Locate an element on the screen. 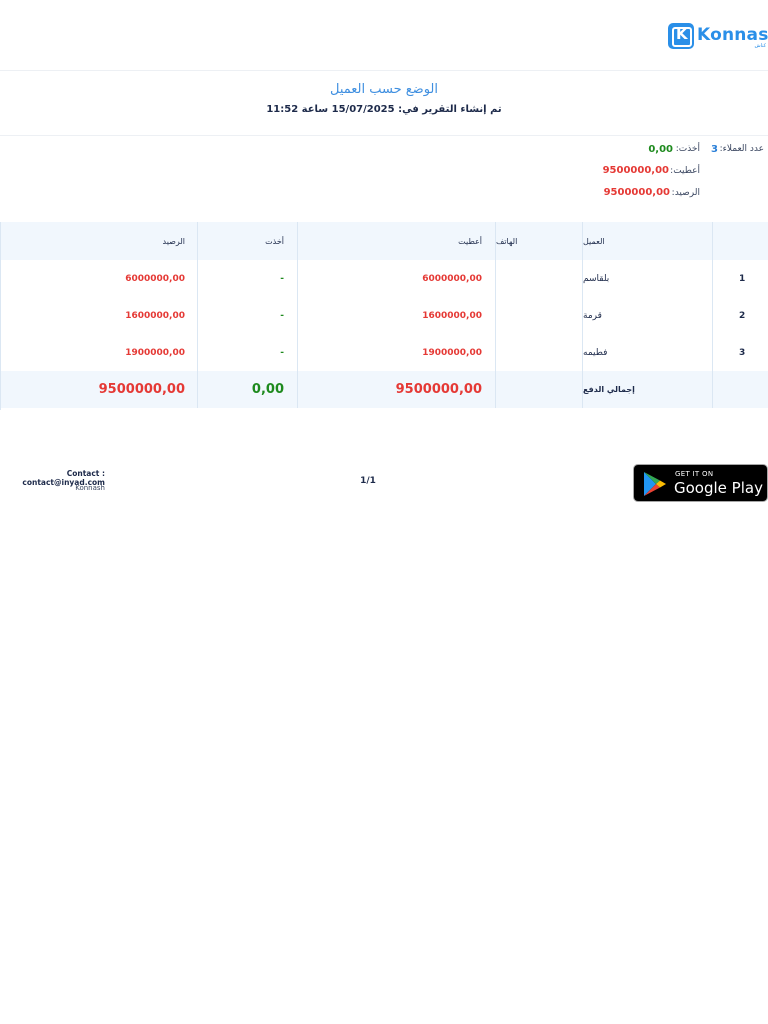 The height and width of the screenshot is (1024, 768). google-play-icon is located at coordinates (655, 484).